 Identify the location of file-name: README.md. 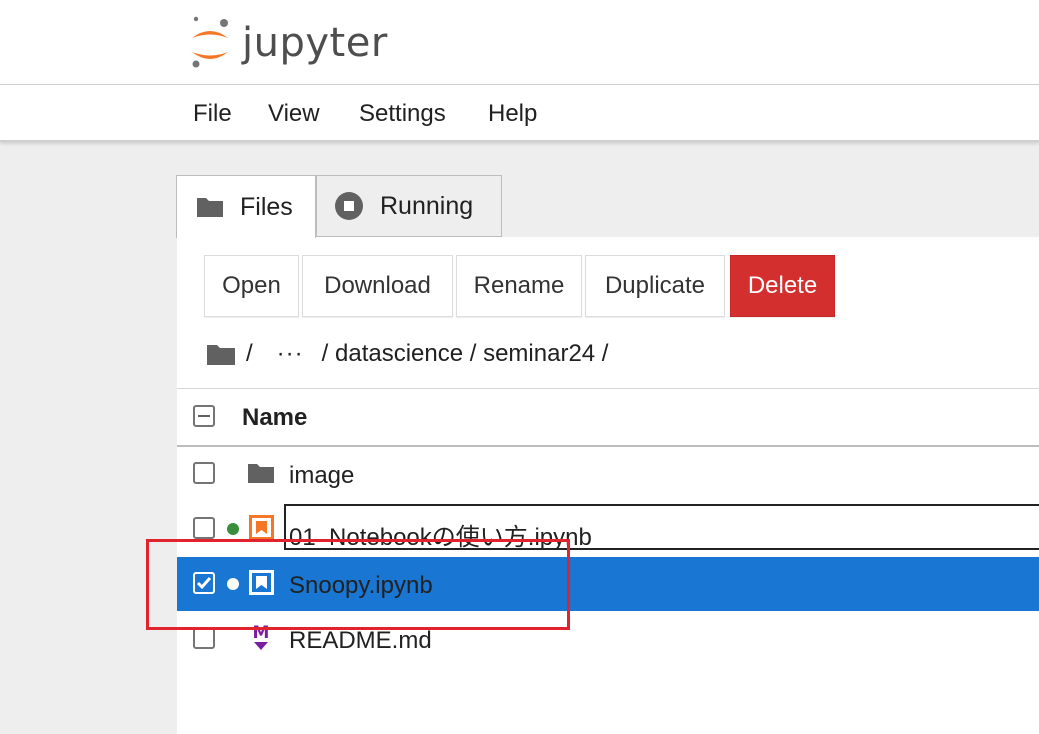
(360, 641).